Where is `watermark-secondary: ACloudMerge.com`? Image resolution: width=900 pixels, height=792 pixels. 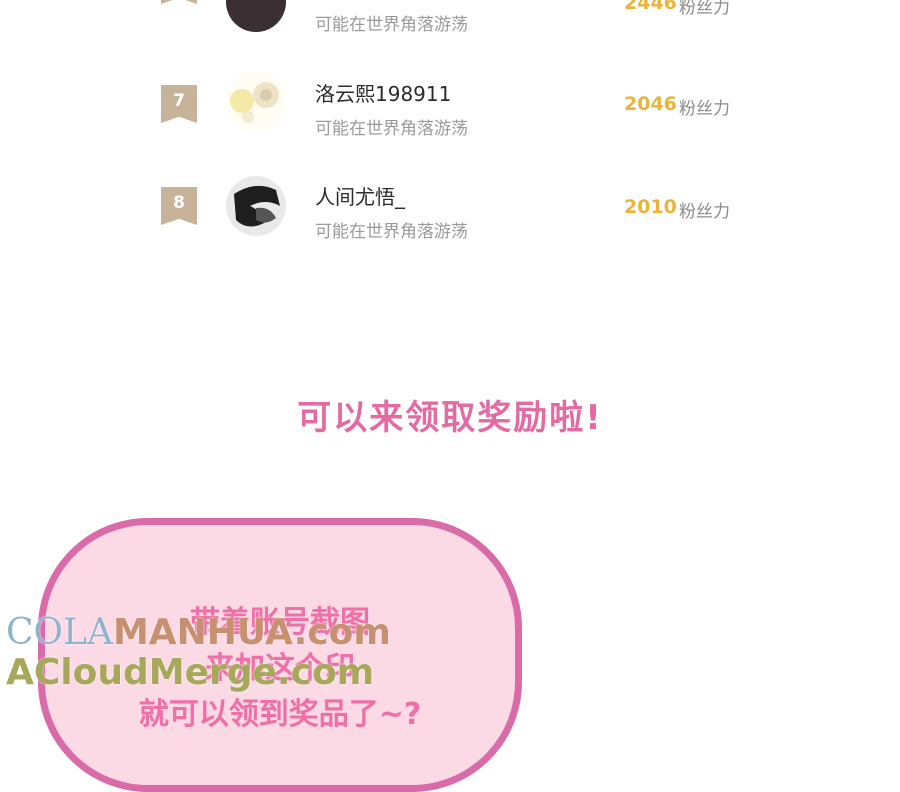 watermark-secondary: ACloudMerge.com is located at coordinates (190, 672).